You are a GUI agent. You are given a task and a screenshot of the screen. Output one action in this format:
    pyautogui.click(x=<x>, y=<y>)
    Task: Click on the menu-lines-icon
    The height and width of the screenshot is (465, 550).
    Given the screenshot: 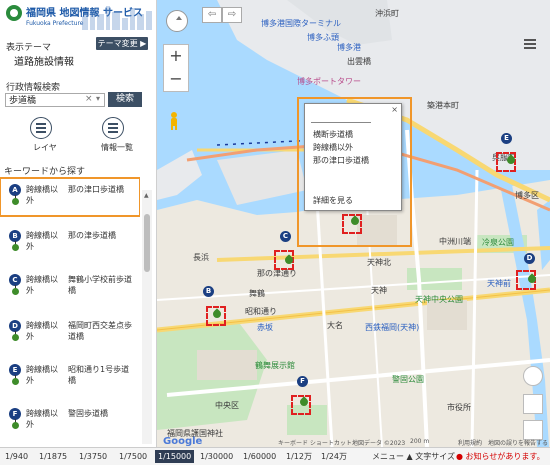 What is the action you would take?
    pyautogui.click(x=41, y=124)
    